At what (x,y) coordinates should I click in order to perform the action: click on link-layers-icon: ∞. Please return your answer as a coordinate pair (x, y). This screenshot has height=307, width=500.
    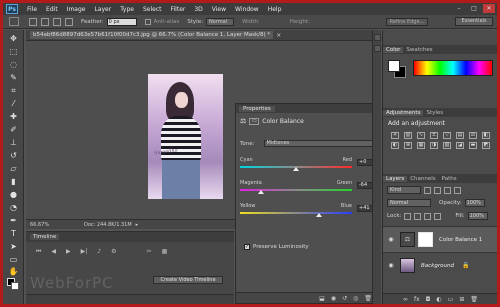
    Looking at the image, I should click on (405, 299).